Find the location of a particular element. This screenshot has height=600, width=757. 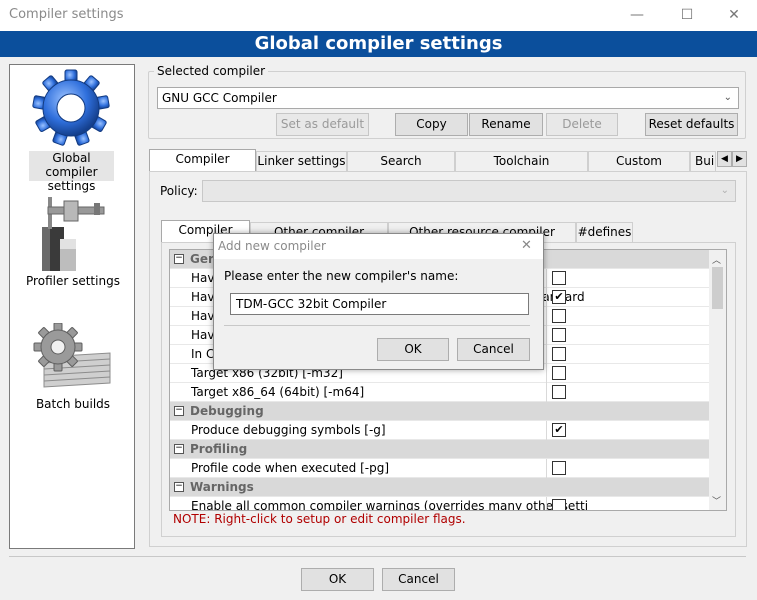

nav-item-label: Batch builds is located at coordinates (73, 404).